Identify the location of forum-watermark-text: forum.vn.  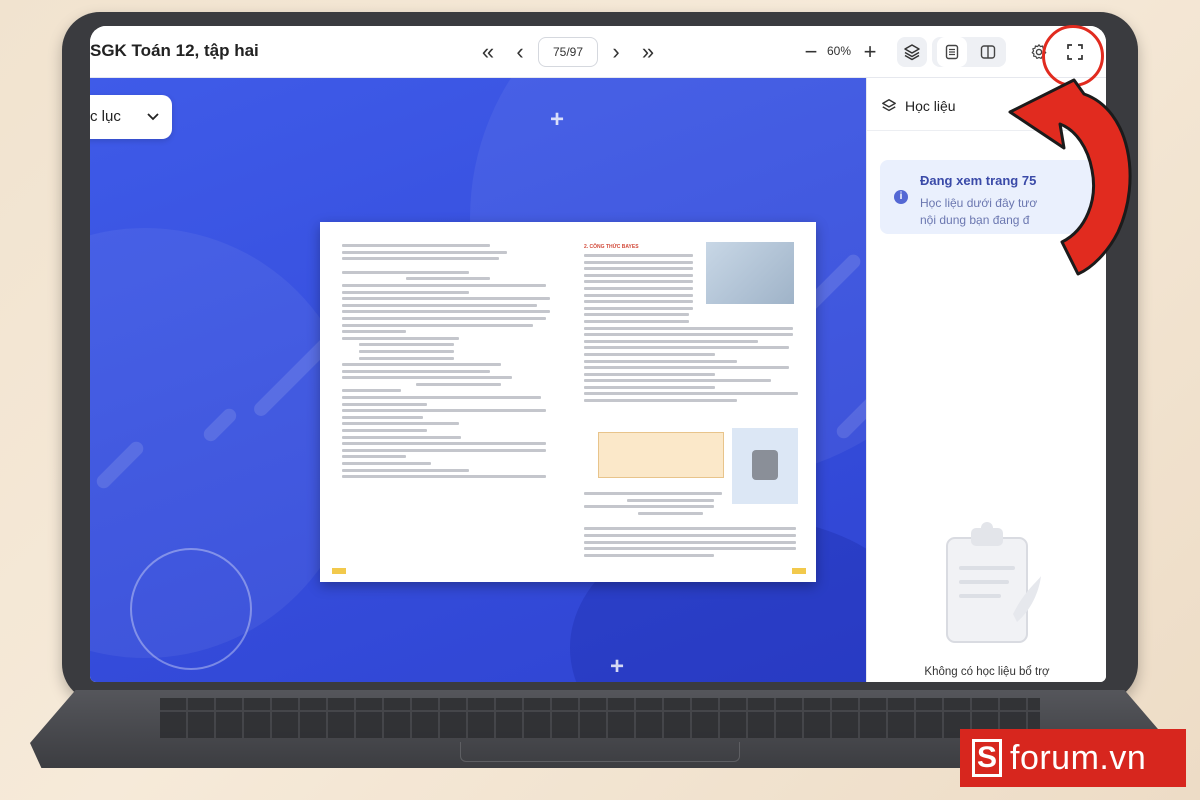
(1078, 757).